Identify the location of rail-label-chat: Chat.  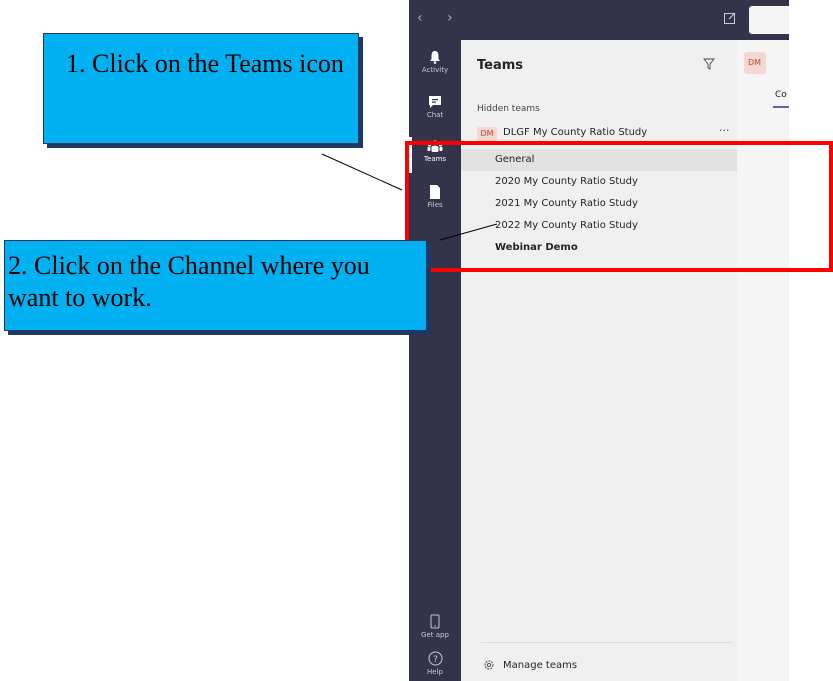
(435, 115).